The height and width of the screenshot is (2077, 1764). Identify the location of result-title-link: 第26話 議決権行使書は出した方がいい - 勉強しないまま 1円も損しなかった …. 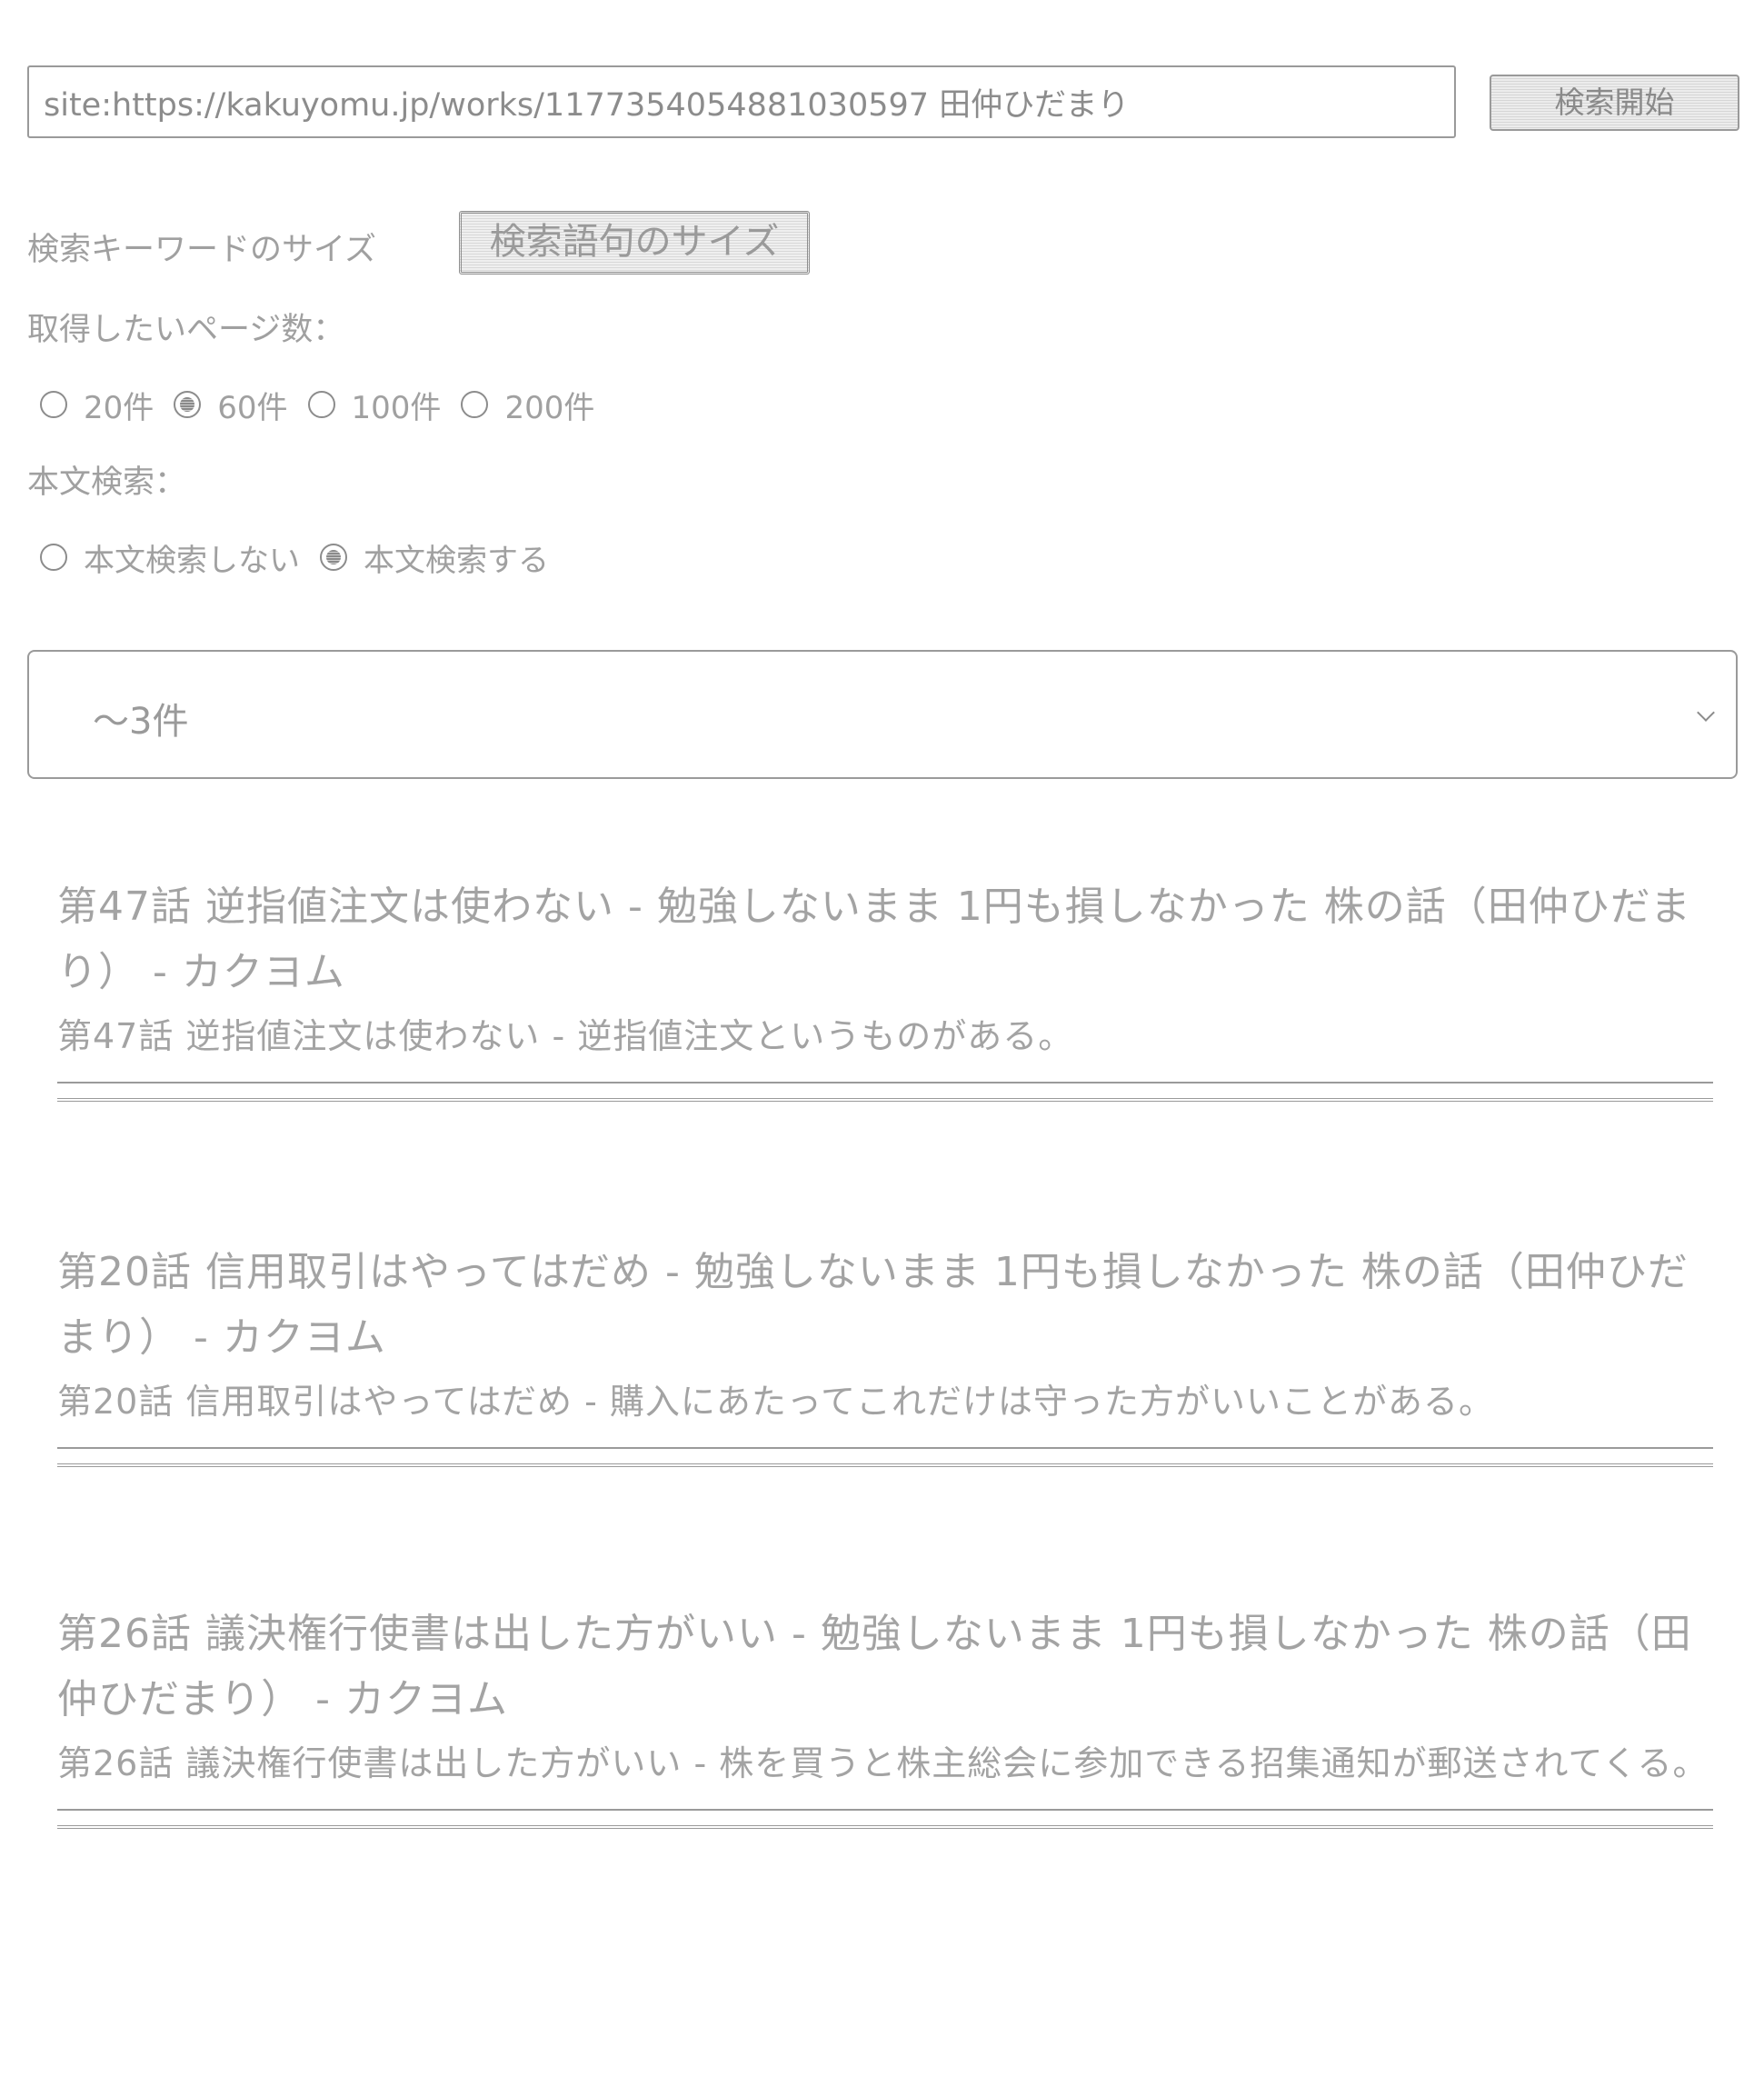
(885, 1667).